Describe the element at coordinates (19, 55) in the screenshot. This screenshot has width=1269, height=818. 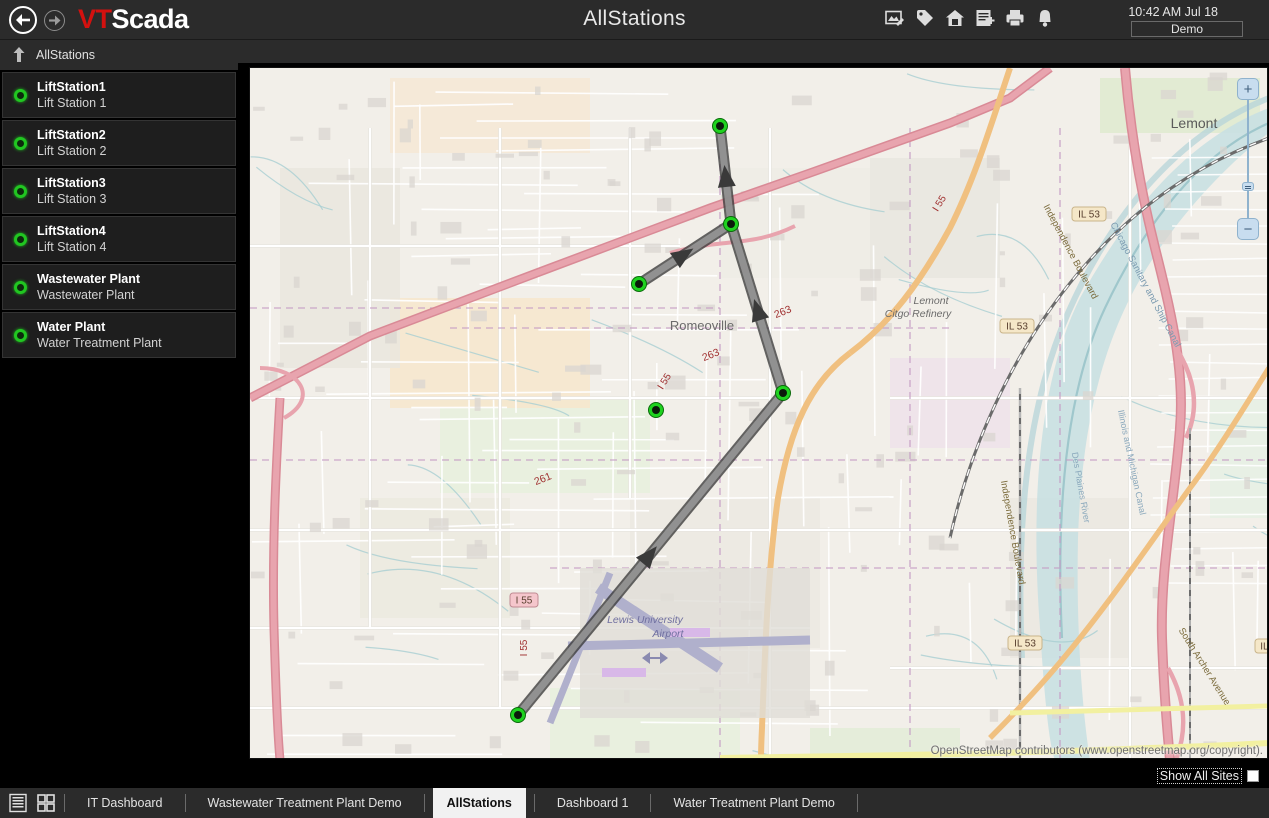
I see `up-arrow-icon` at that location.